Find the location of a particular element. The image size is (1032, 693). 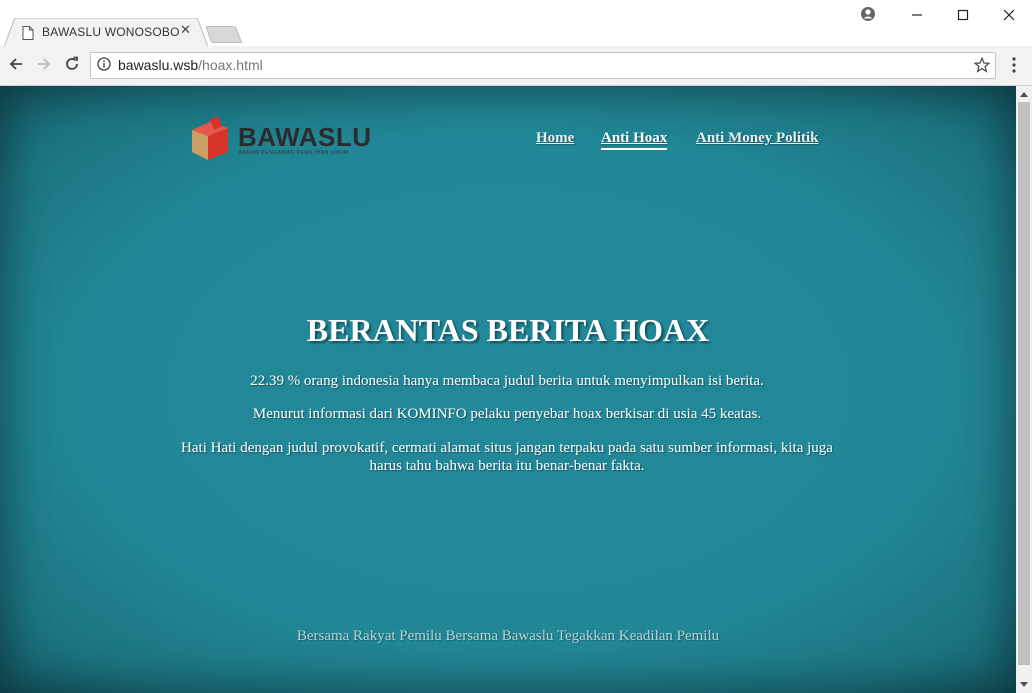

scroll-up-icon is located at coordinates (1024, 94).